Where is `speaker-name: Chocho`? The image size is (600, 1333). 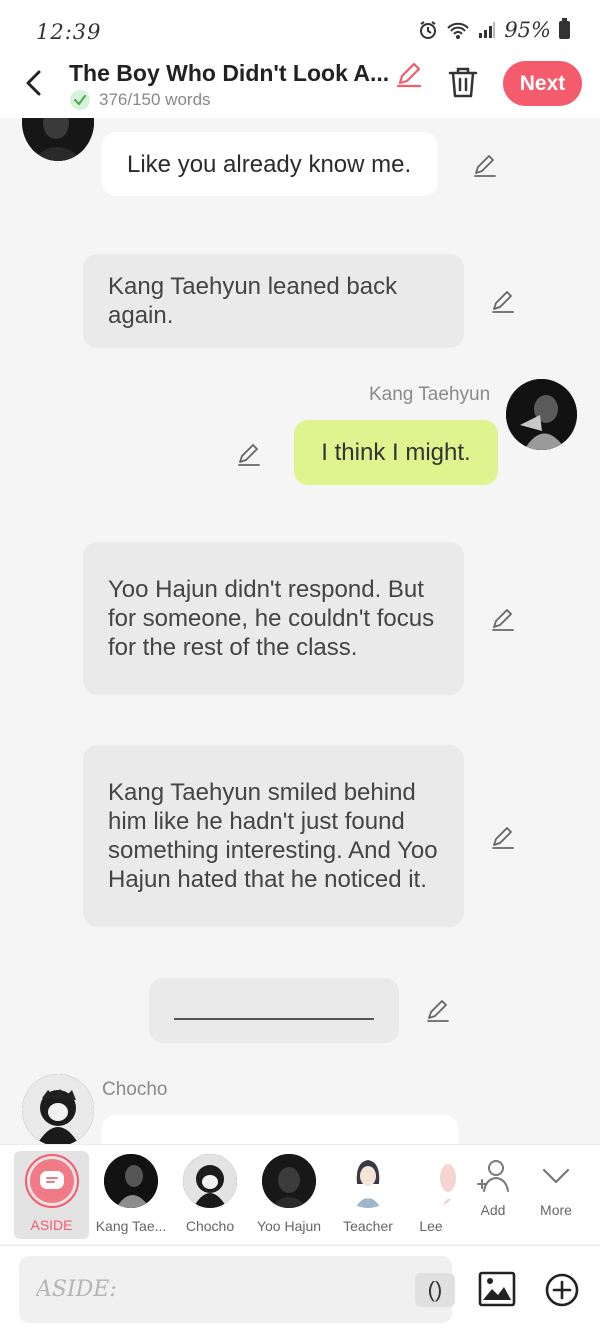
speaker-name: Chocho is located at coordinates (135, 1089).